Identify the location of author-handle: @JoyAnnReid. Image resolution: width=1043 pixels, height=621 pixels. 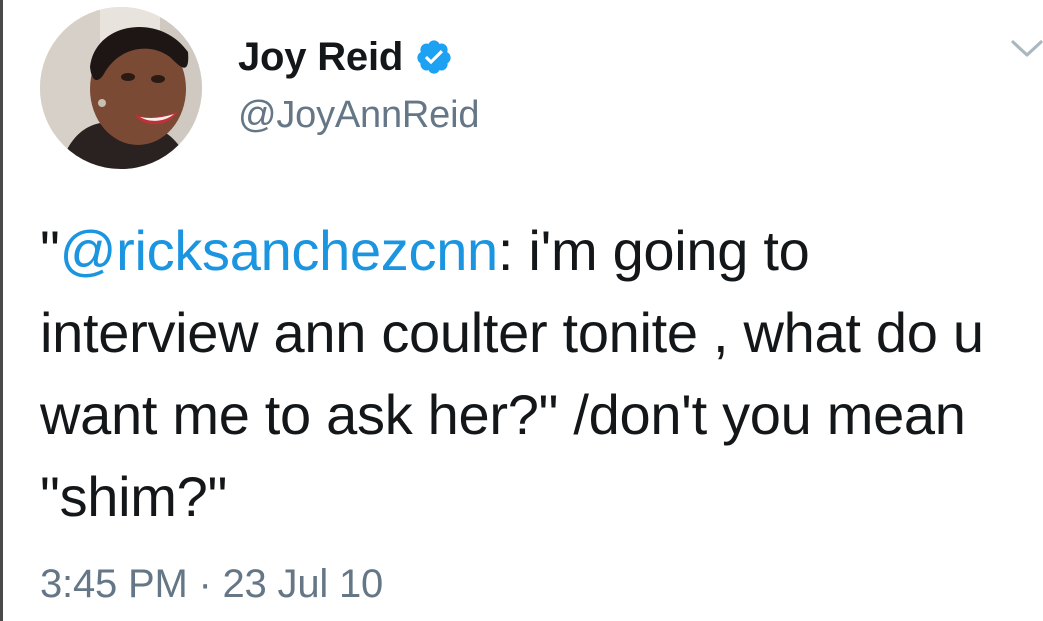
(358, 115).